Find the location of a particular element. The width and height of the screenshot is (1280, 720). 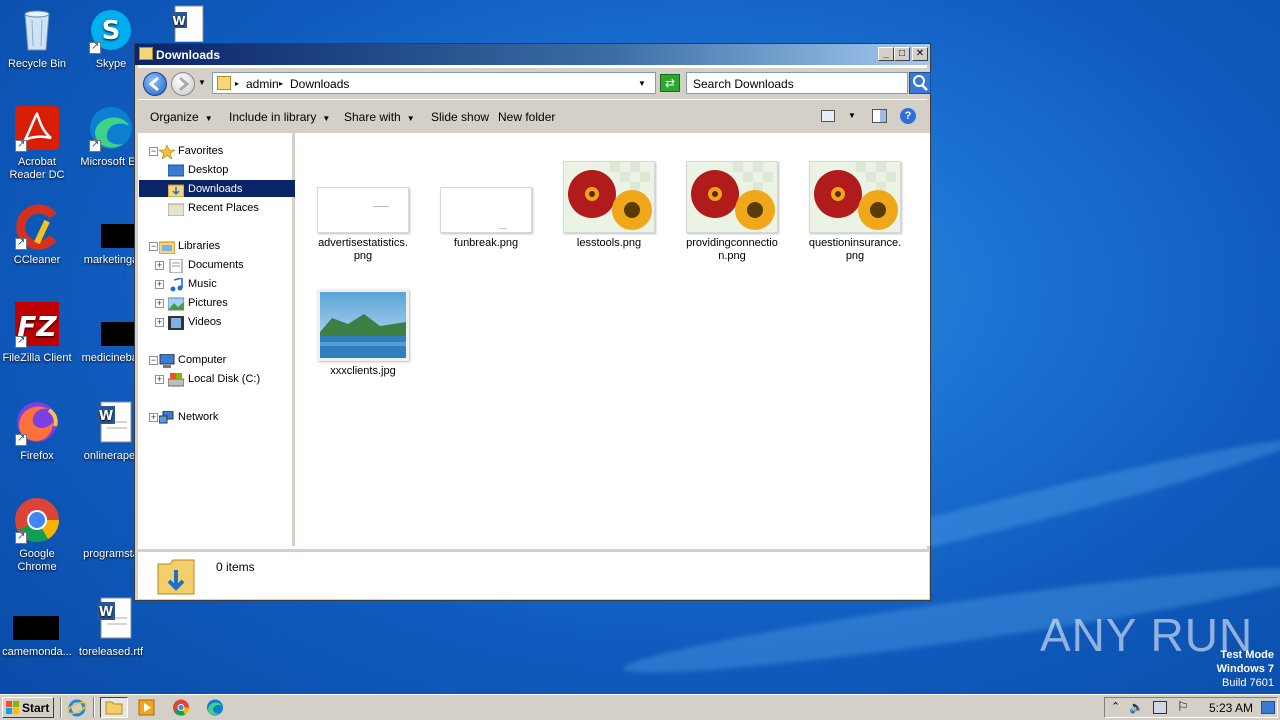

minimize-button: _ is located at coordinates (886, 54).